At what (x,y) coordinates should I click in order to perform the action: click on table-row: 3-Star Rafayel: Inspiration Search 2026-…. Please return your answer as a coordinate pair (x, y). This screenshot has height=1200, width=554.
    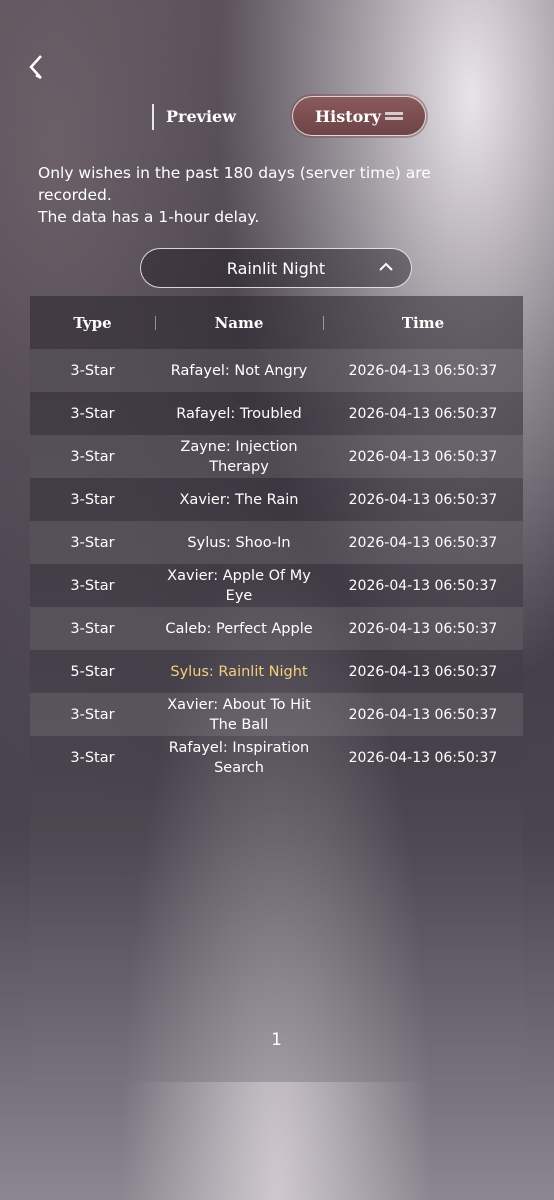
    Looking at the image, I should click on (276, 757).